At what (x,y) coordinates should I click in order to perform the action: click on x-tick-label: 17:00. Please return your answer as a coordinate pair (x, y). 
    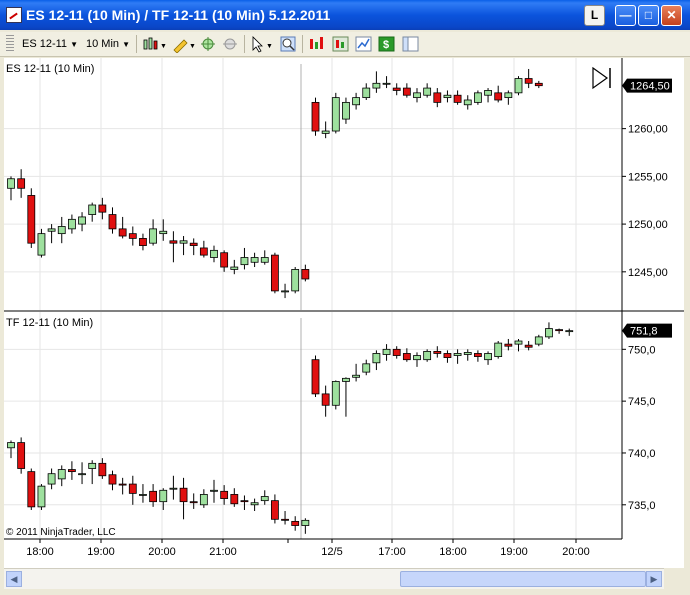
    Looking at the image, I should click on (392, 552).